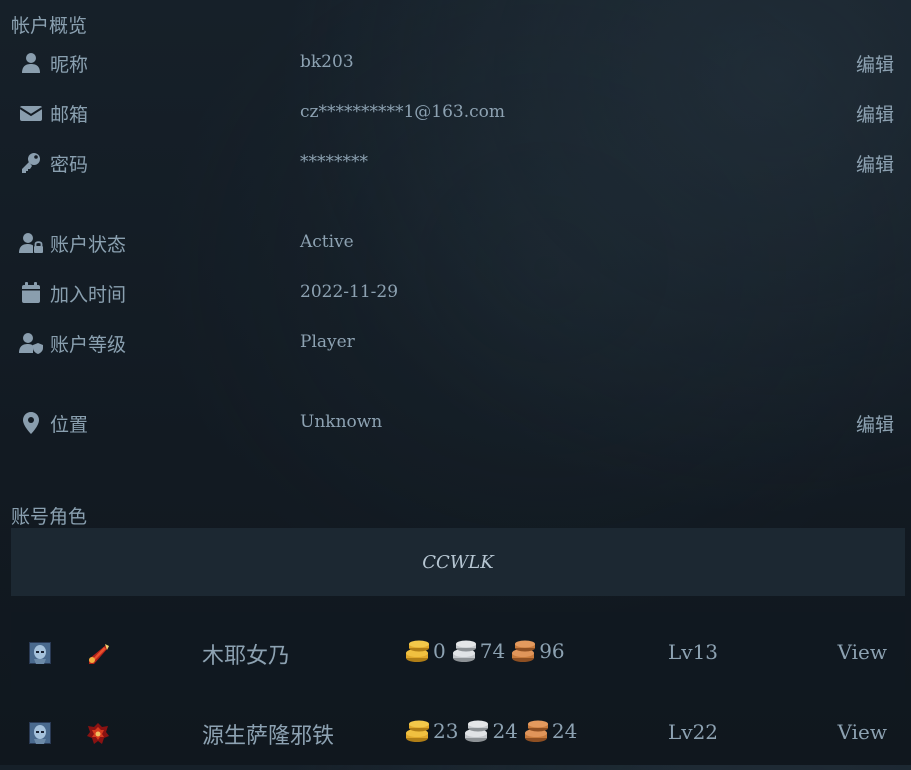 Image resolution: width=911 pixels, height=770 pixels. What do you see at coordinates (492, 651) in the screenshot?
I see `silver-amount: 74` at bounding box center [492, 651].